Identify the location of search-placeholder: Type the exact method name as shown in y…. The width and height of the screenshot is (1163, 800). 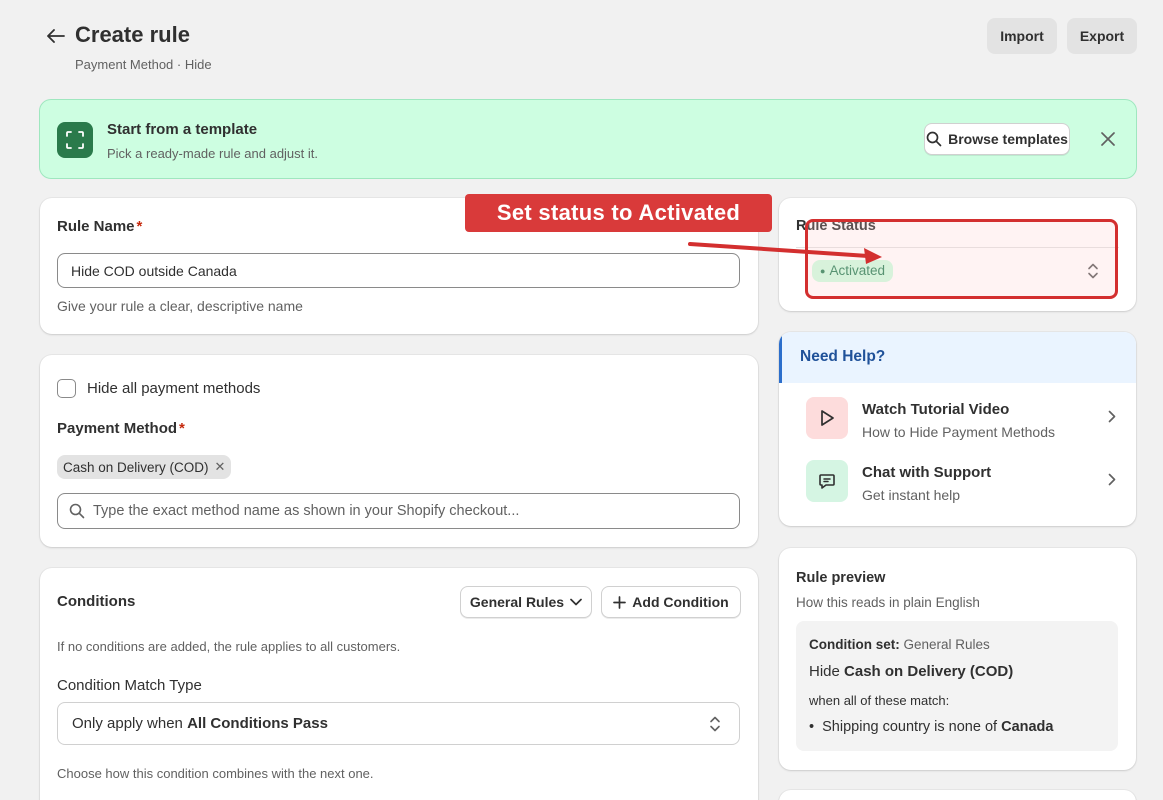
(306, 511).